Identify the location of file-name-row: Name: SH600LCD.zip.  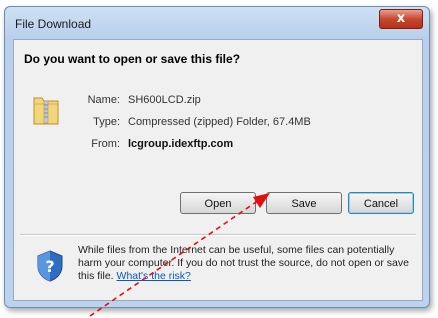
(137, 100).